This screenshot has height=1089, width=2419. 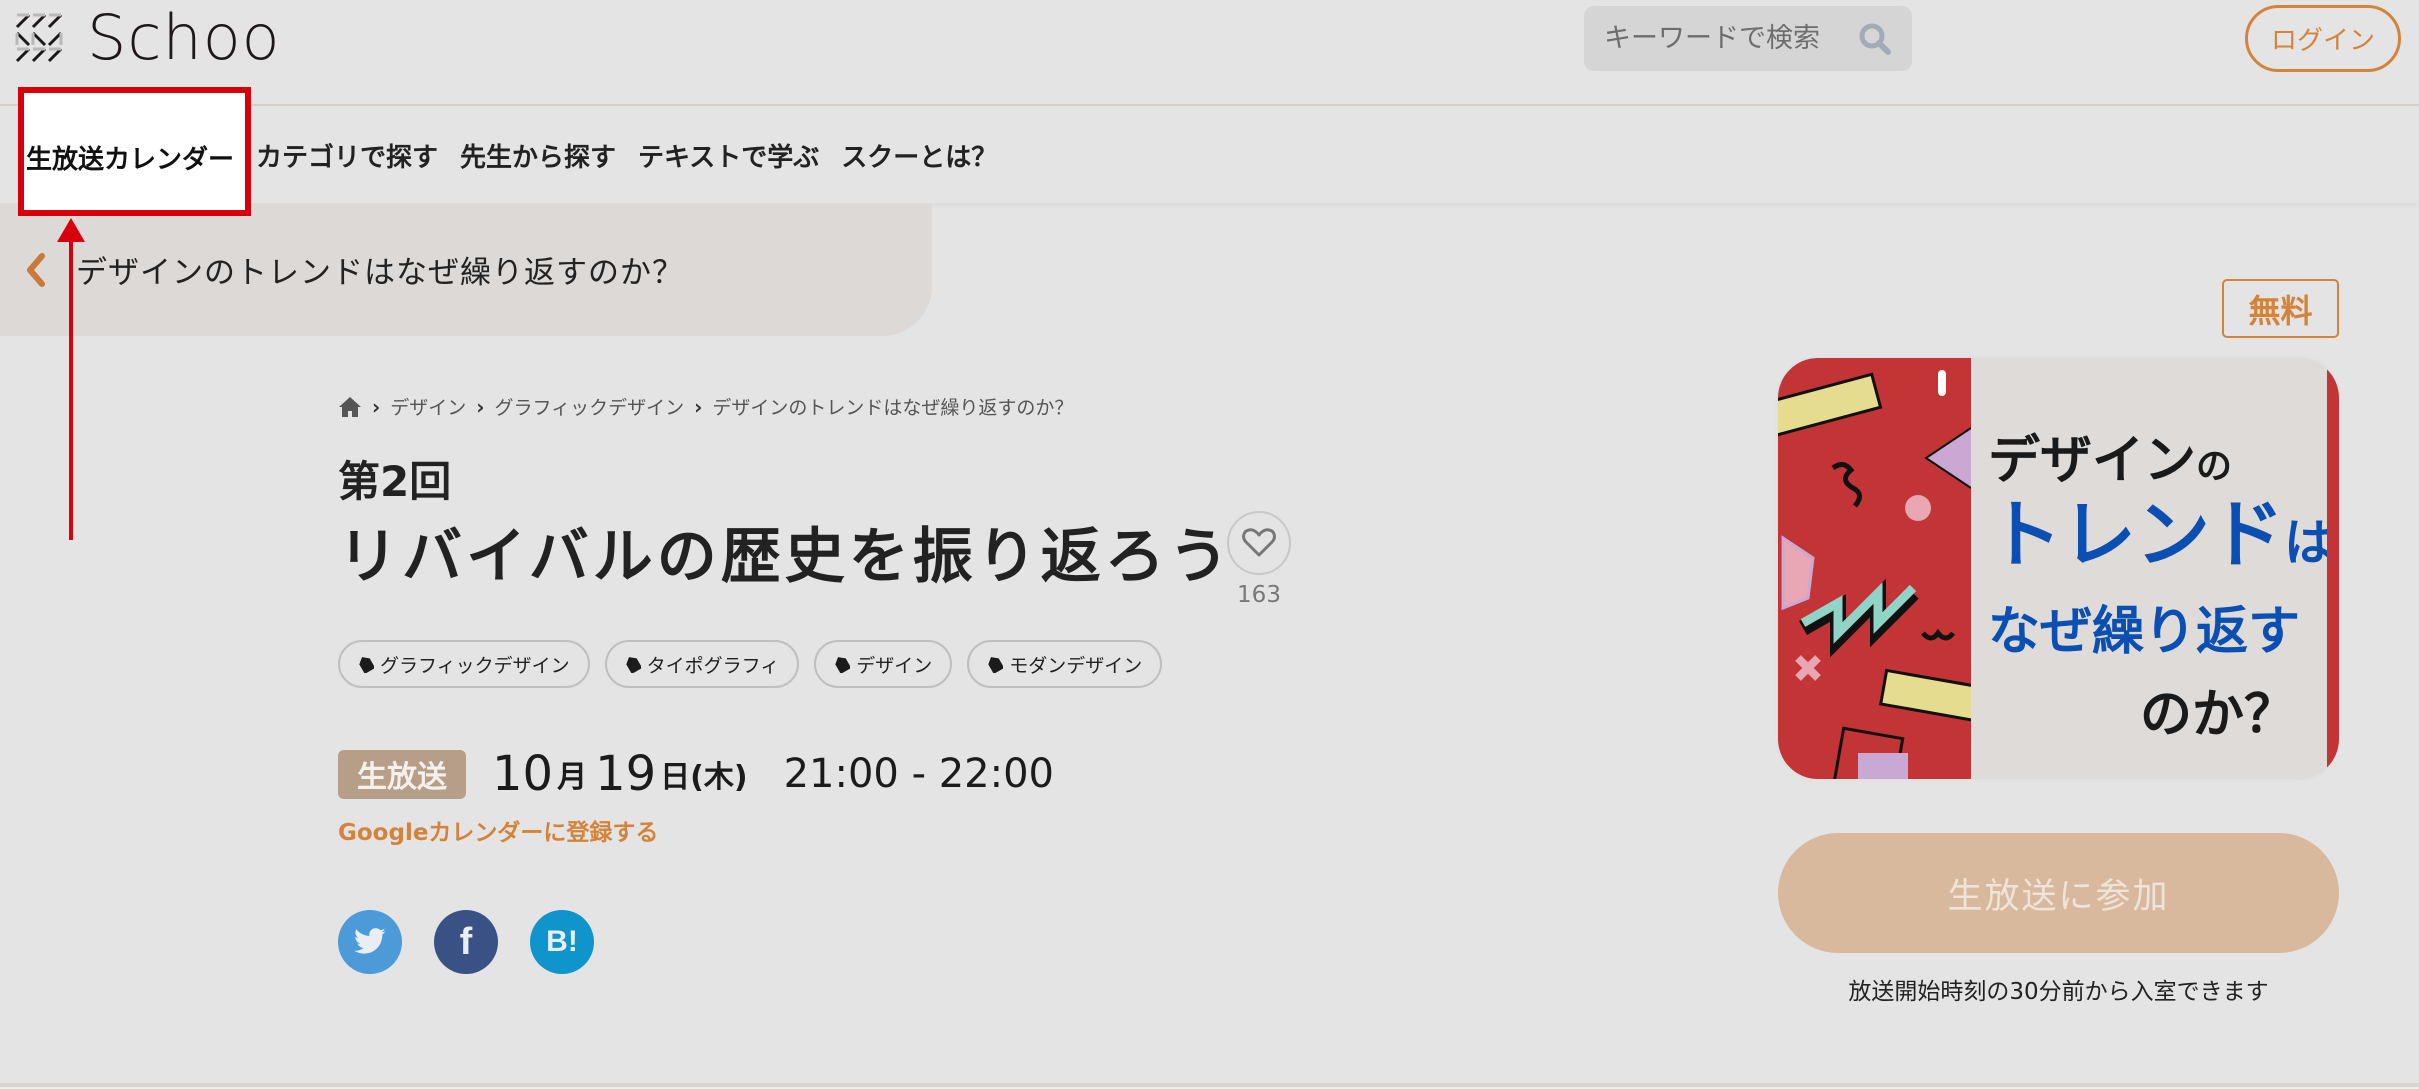 What do you see at coordinates (1209, 53) in the screenshot?
I see `site-header: Schoo ログイン` at bounding box center [1209, 53].